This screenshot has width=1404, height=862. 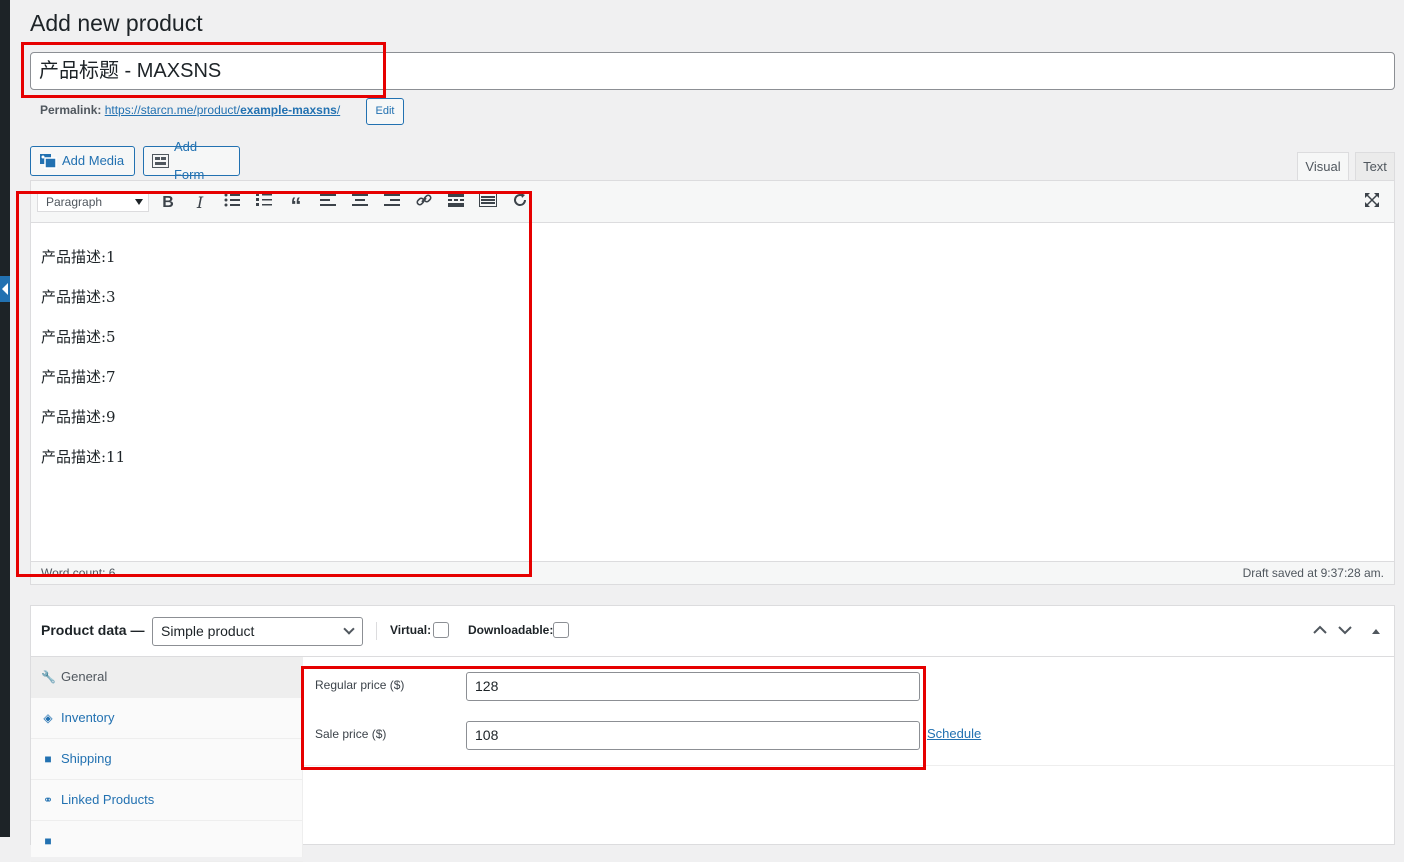 What do you see at coordinates (108, 799) in the screenshot?
I see `tab-label: Linked Products` at bounding box center [108, 799].